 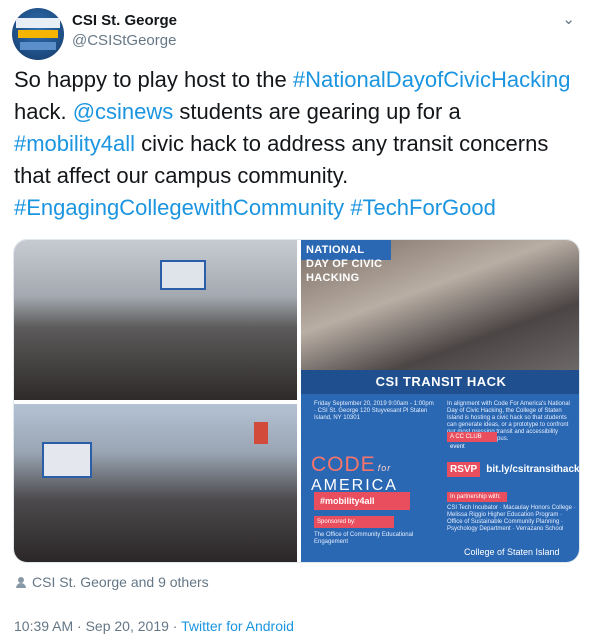 What do you see at coordinates (317, 111) in the screenshot?
I see `tweet-text-segment: students are gearing up for a` at bounding box center [317, 111].